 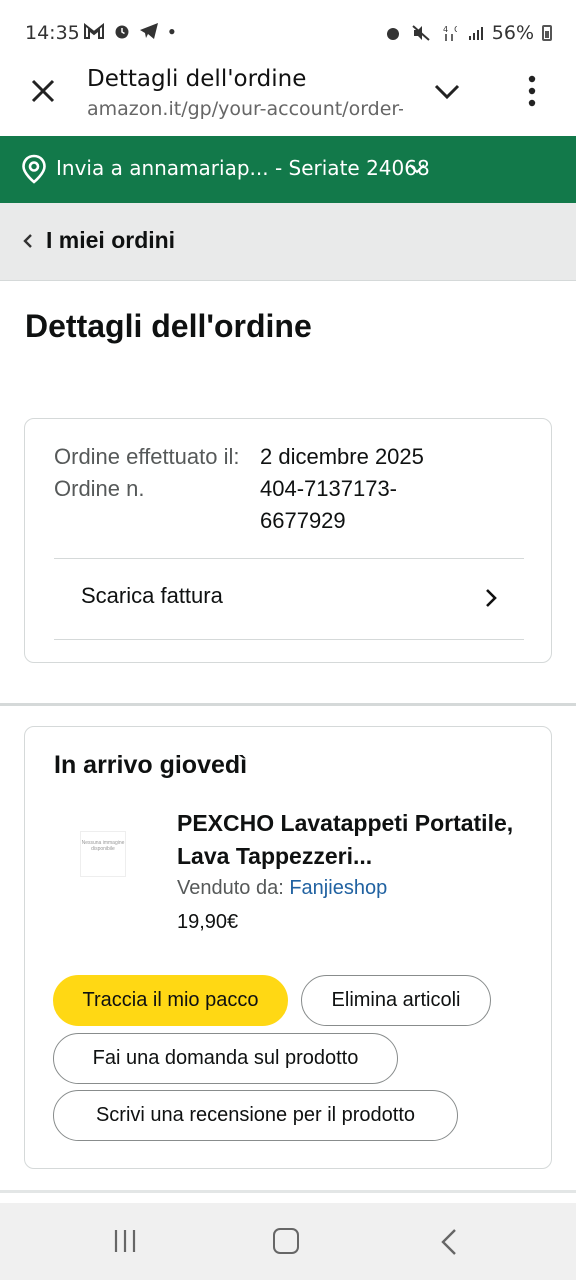 What do you see at coordinates (289, 639) in the screenshot?
I see `divider` at bounding box center [289, 639].